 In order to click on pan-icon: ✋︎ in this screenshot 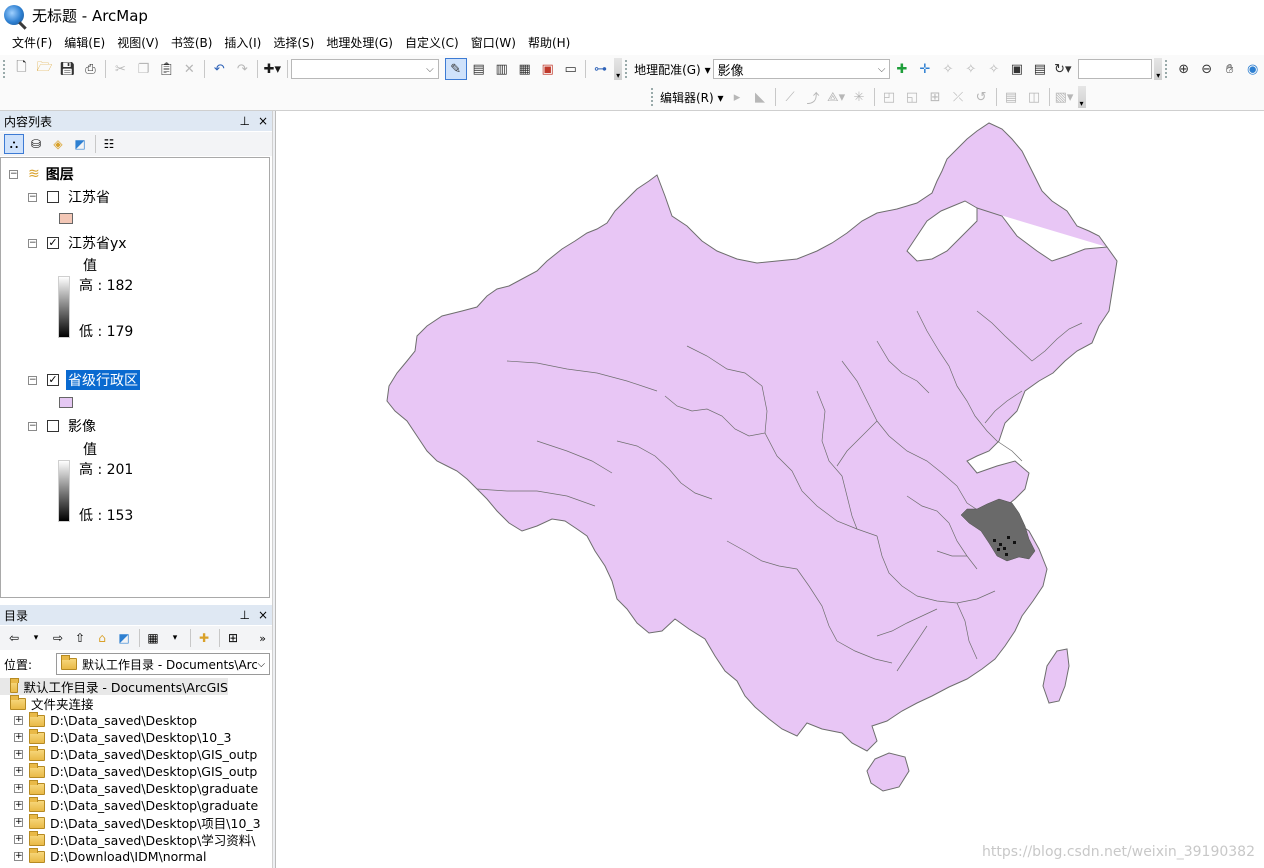, I will do `click(1230, 69)`.